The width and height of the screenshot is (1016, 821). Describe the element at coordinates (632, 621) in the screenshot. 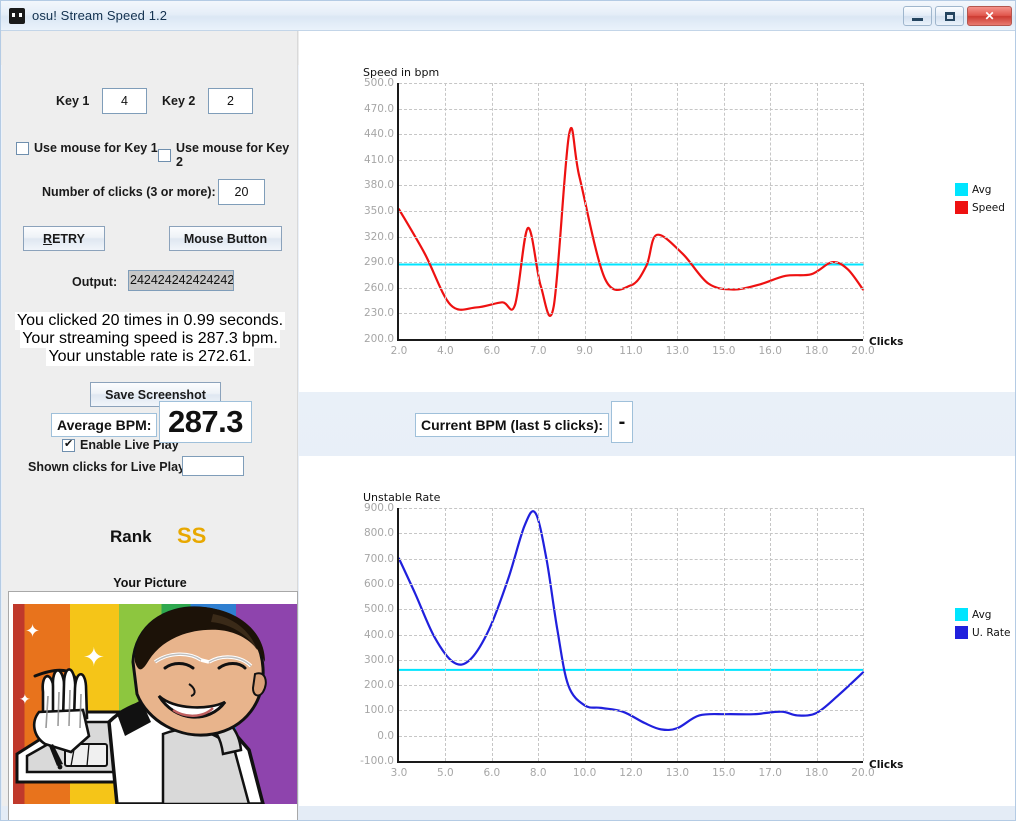

I see `unstable-rate-series-svg` at that location.